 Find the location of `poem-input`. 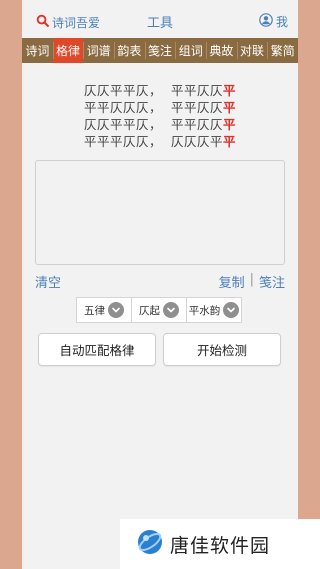

poem-input is located at coordinates (160, 212).